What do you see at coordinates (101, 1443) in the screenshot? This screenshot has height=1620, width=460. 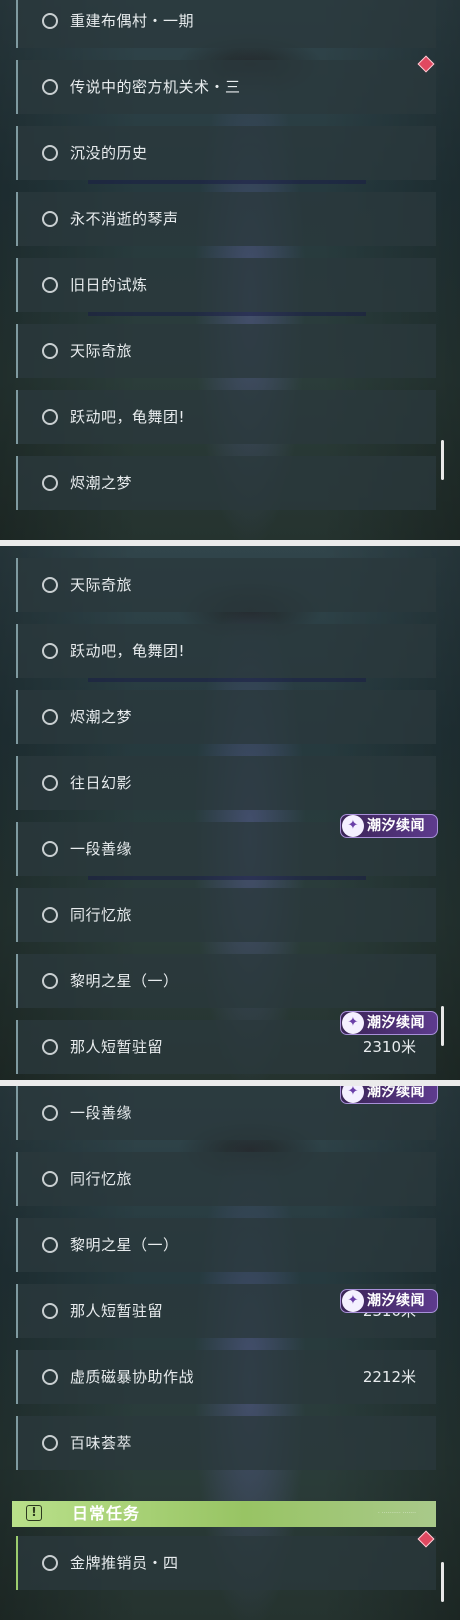 I see `quest-label: 百味荟萃` at bounding box center [101, 1443].